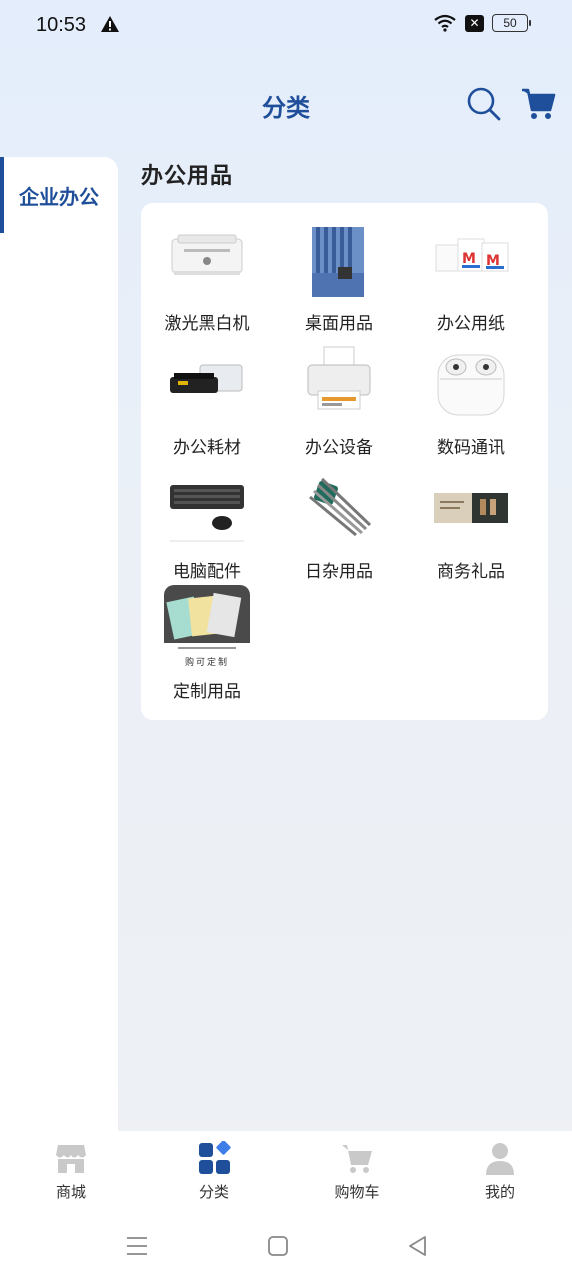  I want to click on category-name: 数码通讯, so click(471, 448).